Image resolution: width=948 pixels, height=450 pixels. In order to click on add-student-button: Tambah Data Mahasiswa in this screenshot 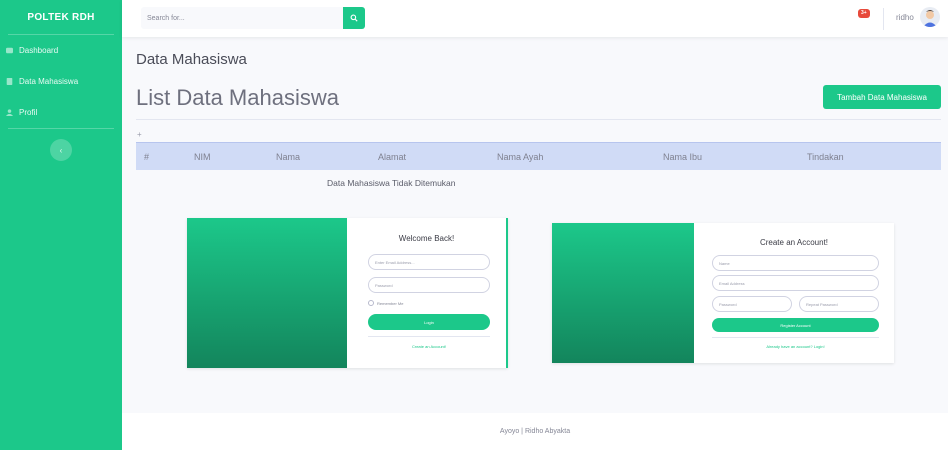, I will do `click(882, 97)`.